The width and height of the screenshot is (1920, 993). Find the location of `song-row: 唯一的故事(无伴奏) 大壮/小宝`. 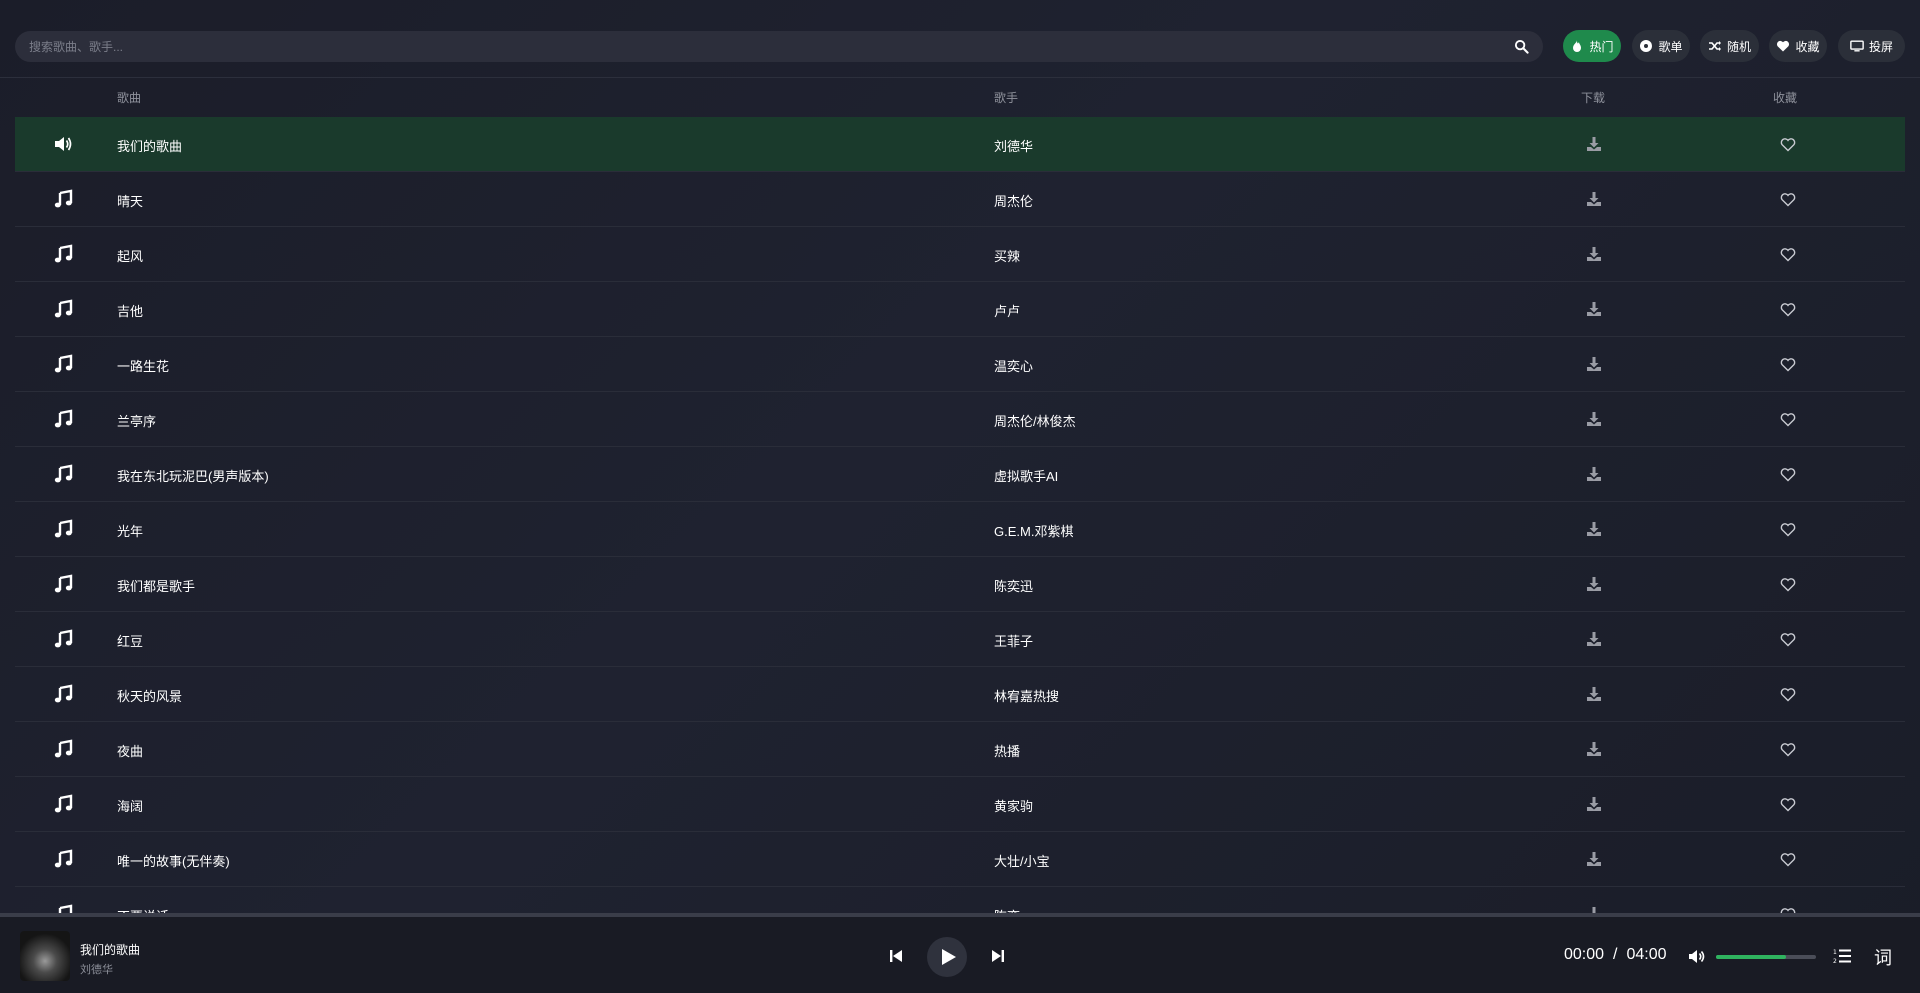

song-row: 唯一的故事(无伴奏) 大壮/小宝 is located at coordinates (960, 859).